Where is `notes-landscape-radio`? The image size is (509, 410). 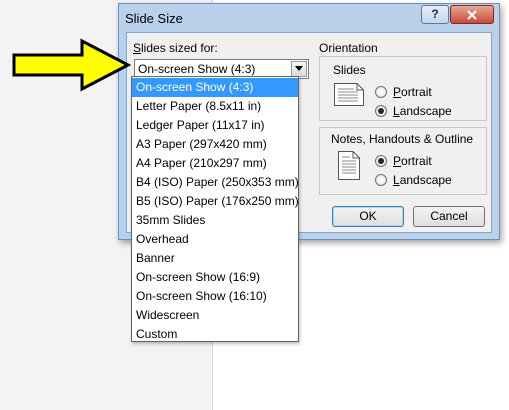 notes-landscape-radio is located at coordinates (381, 180).